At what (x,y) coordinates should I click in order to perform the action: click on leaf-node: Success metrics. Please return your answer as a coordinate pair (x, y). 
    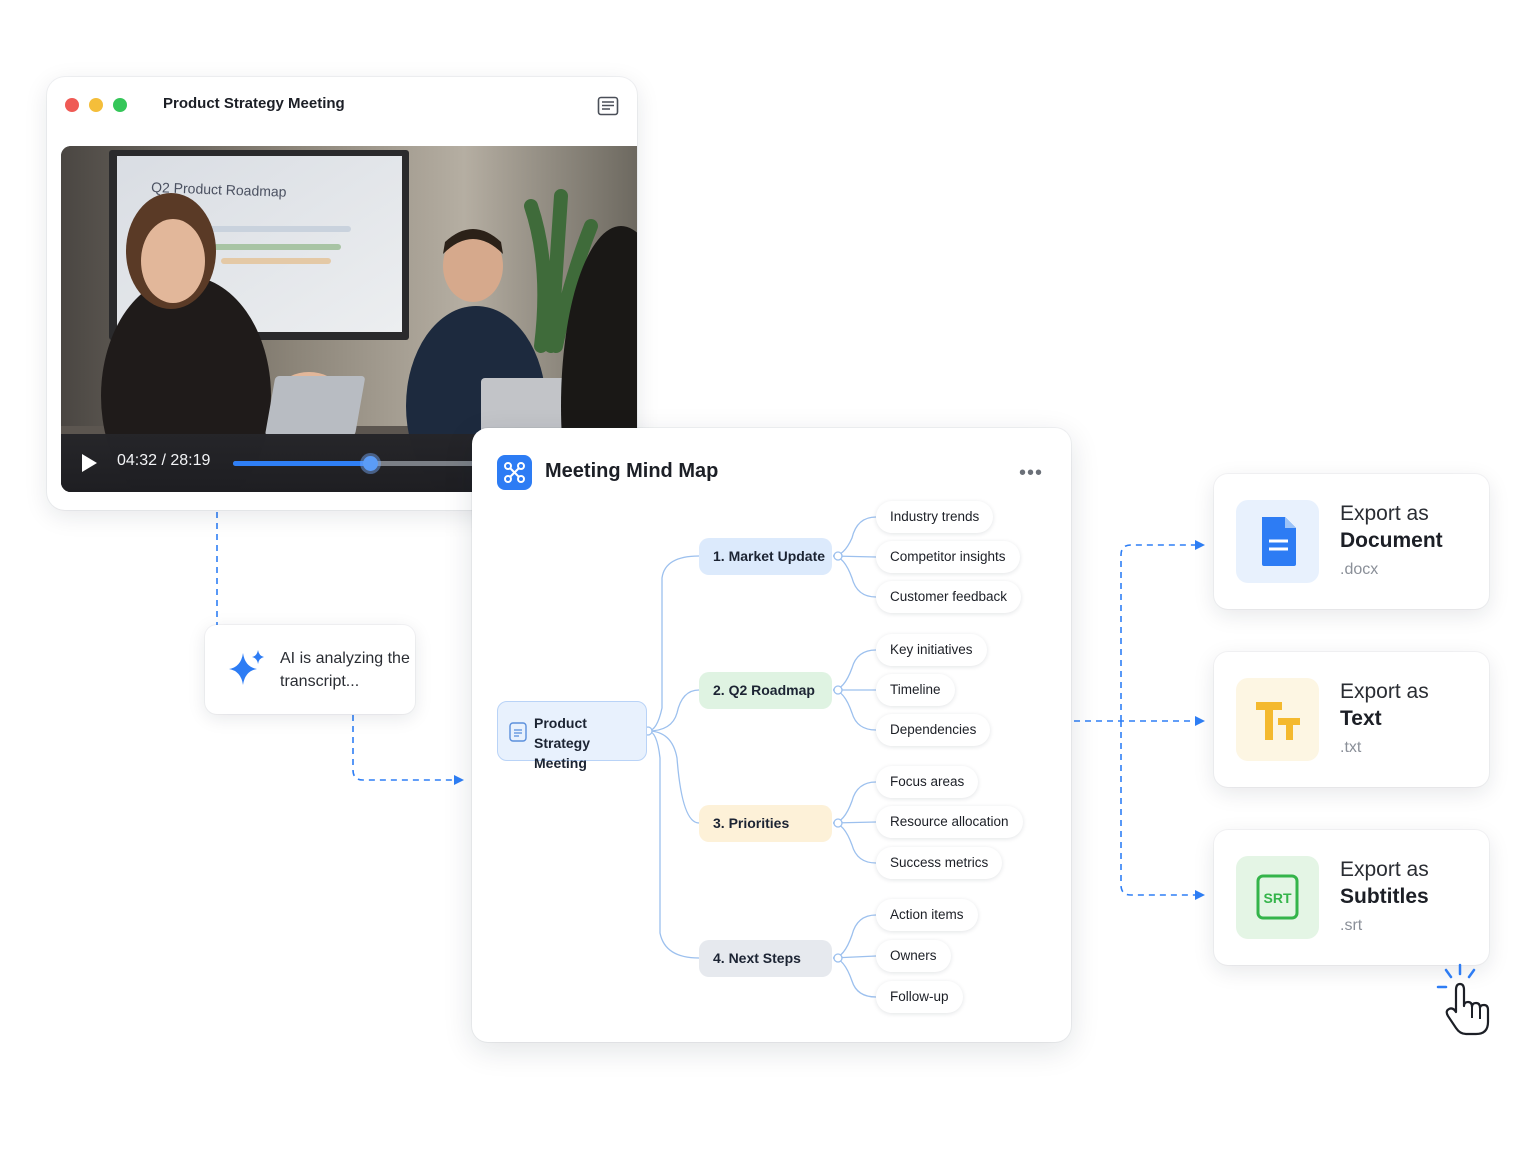
    Looking at the image, I should click on (939, 863).